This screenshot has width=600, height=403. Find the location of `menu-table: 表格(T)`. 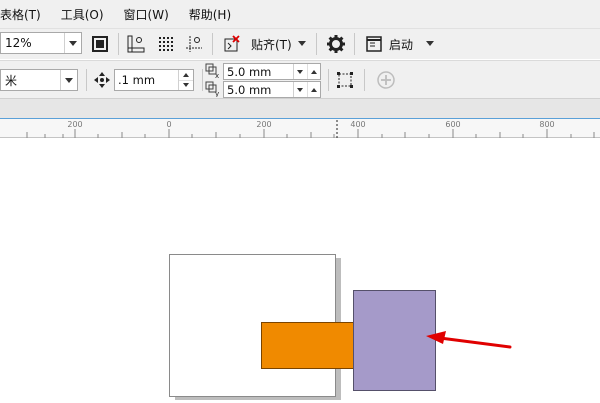

menu-table: 表格(T) is located at coordinates (25, 14).